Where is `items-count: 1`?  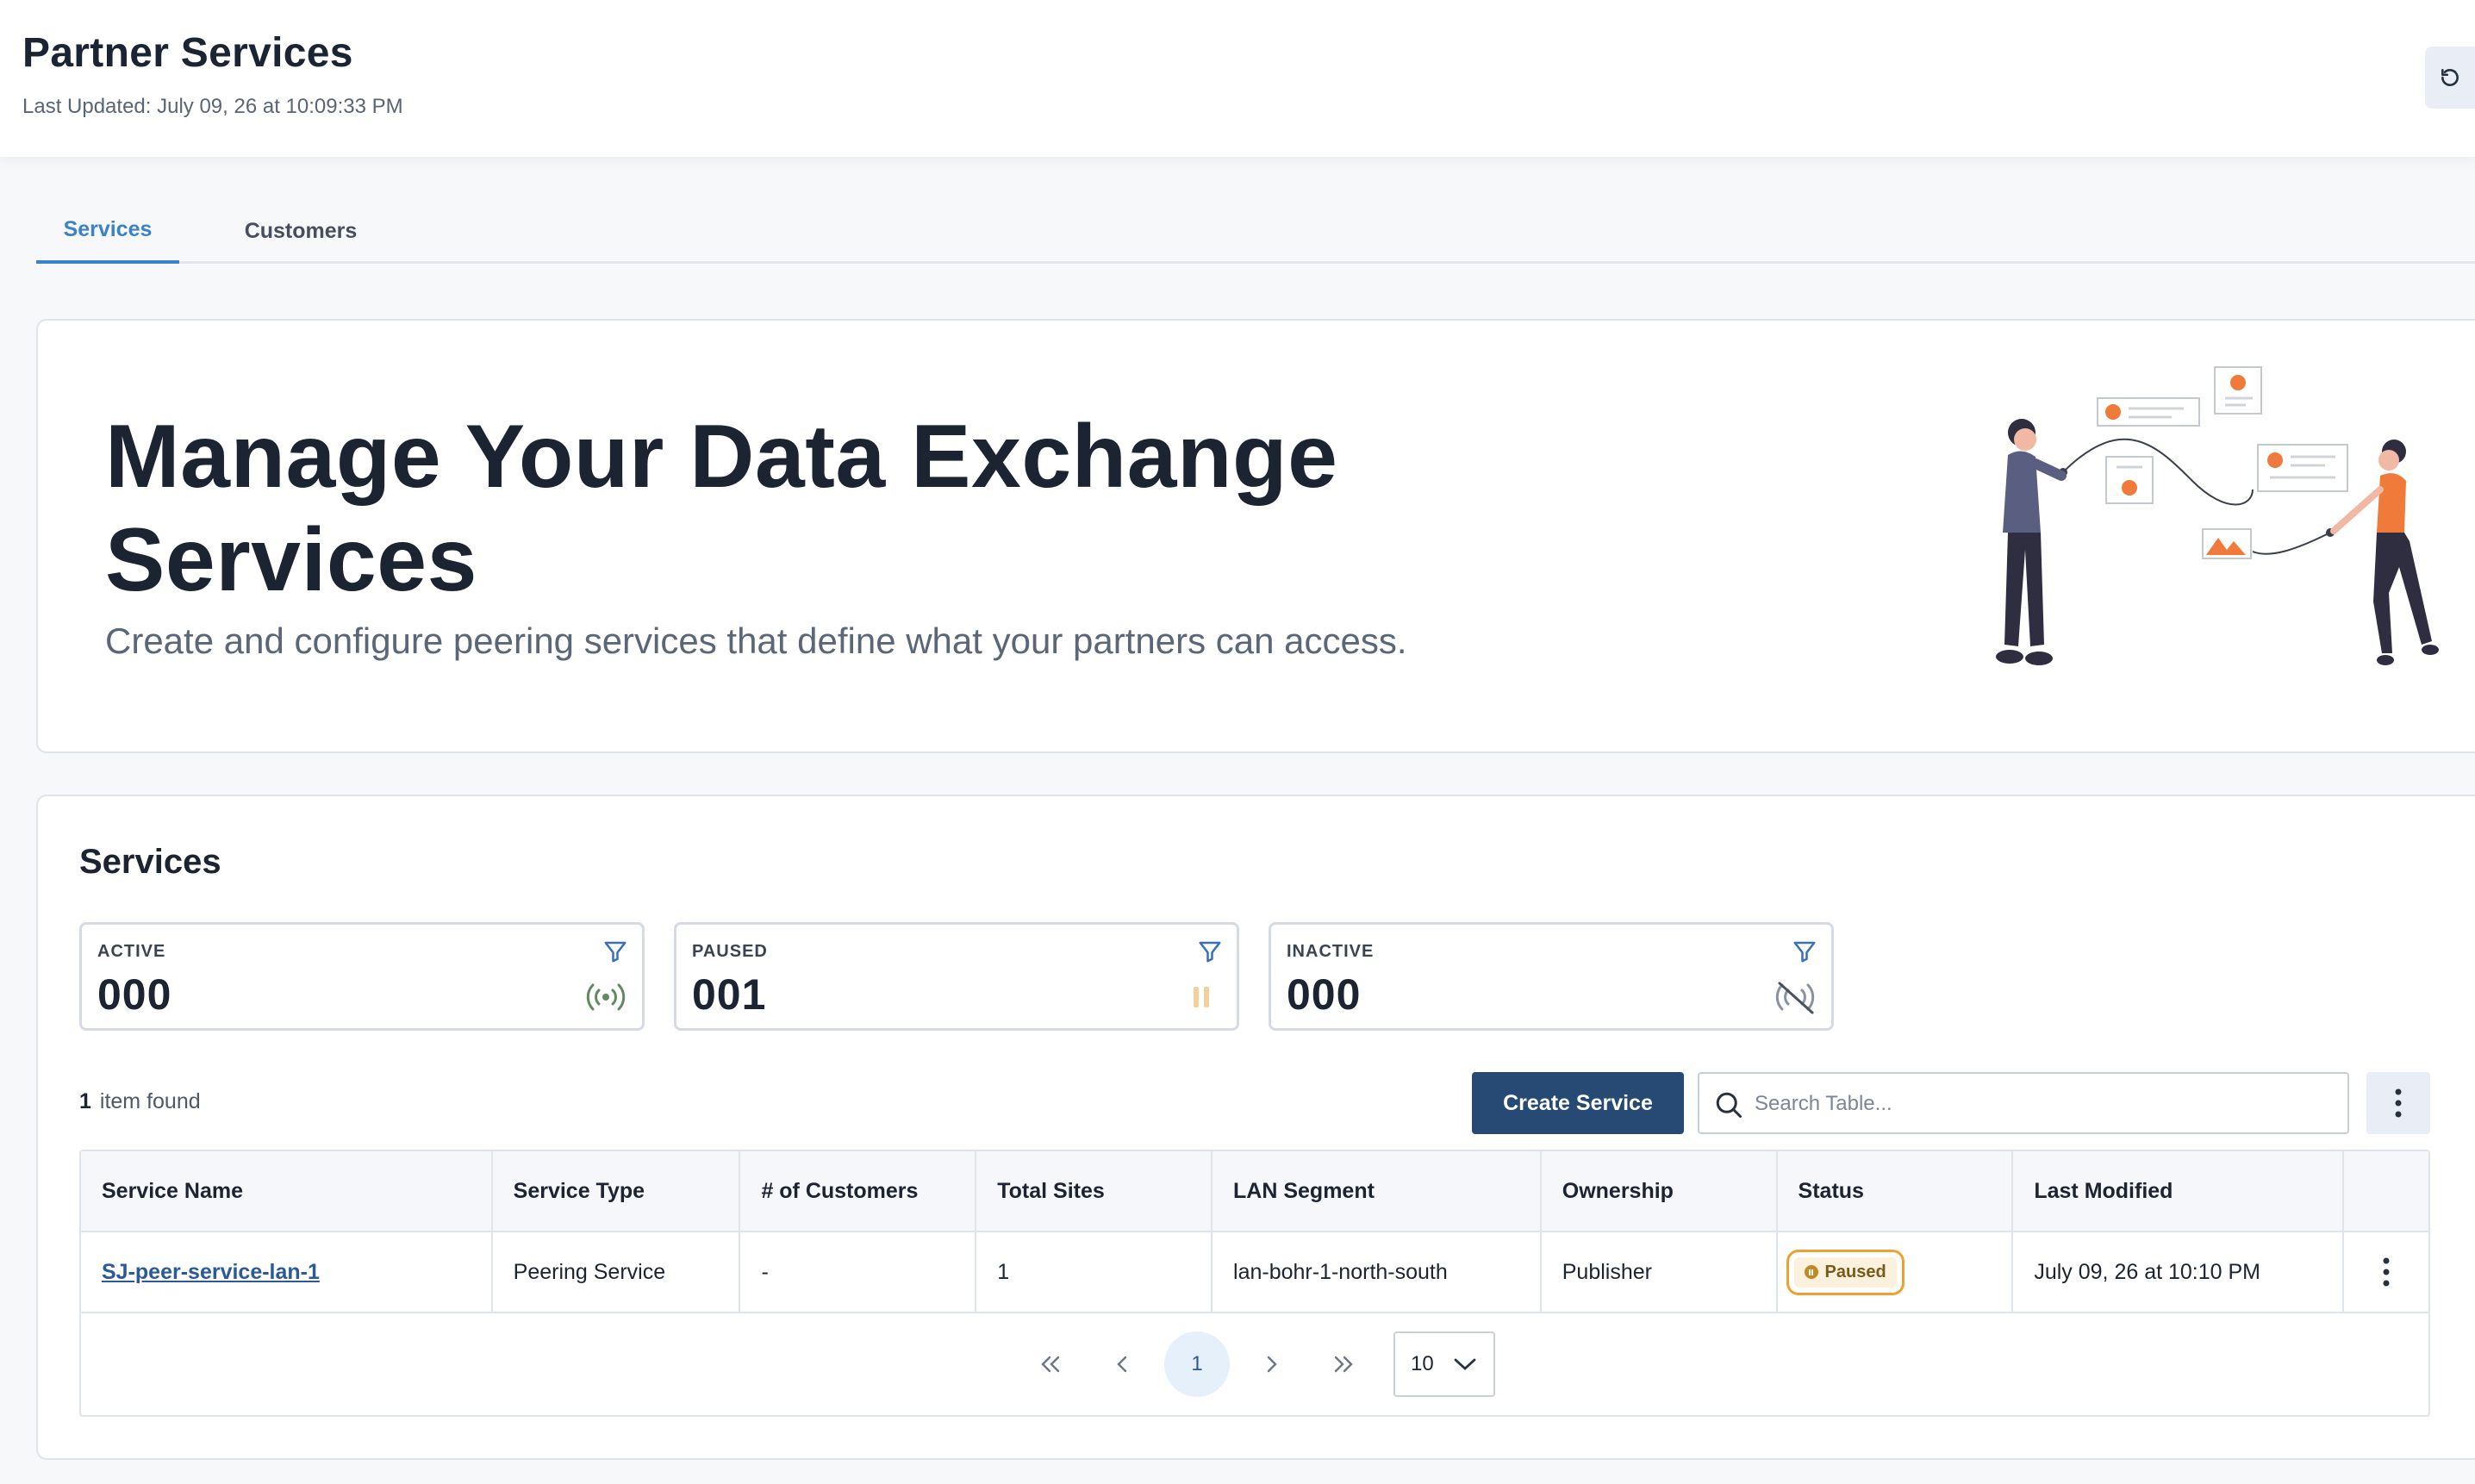
items-count: 1 is located at coordinates (85, 1101).